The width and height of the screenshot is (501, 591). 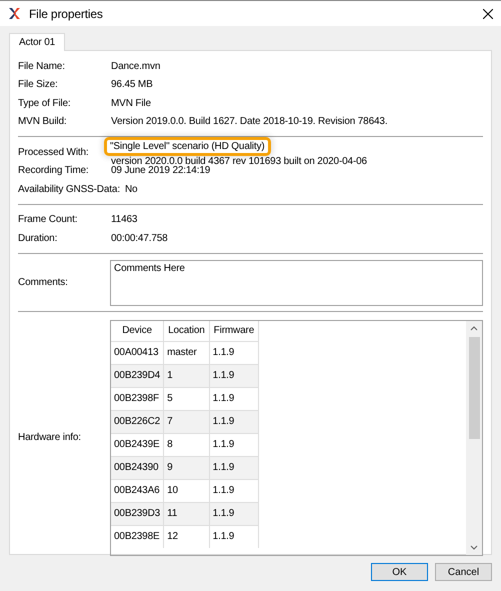 What do you see at coordinates (54, 170) in the screenshot?
I see `field-label: Recording Time:` at bounding box center [54, 170].